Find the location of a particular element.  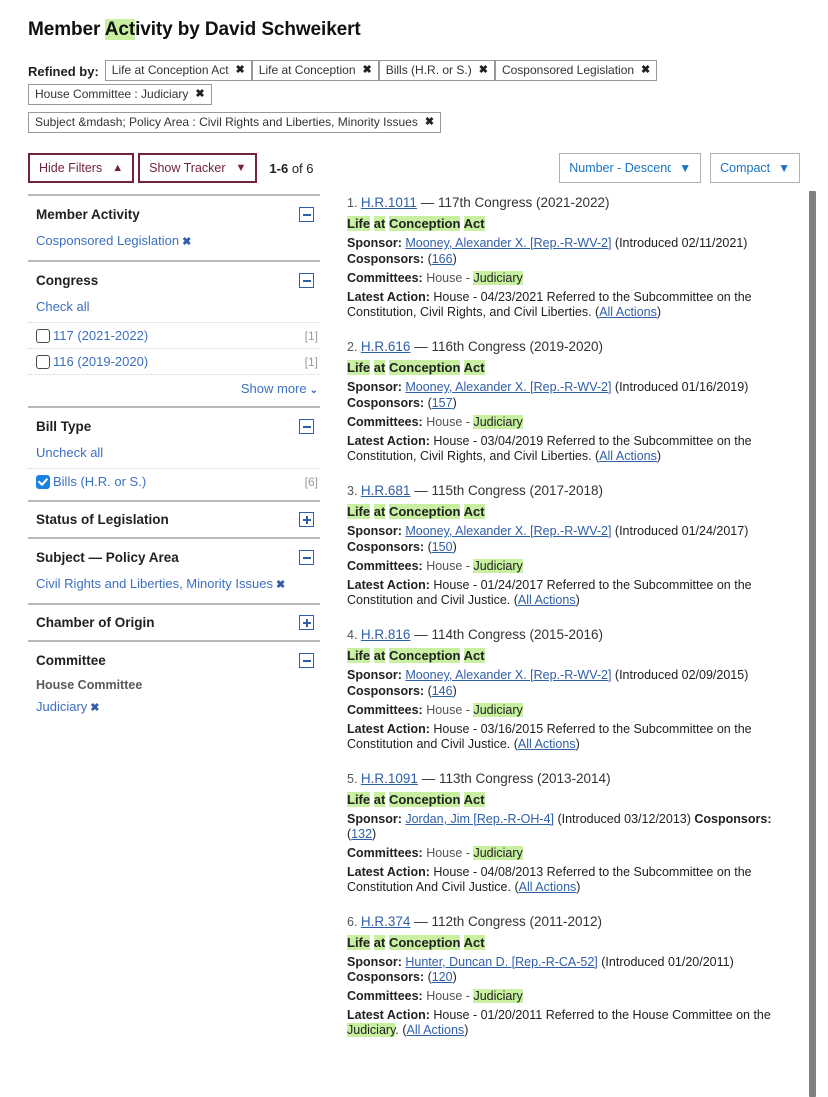

cosponsors-link: 120 is located at coordinates (442, 977).